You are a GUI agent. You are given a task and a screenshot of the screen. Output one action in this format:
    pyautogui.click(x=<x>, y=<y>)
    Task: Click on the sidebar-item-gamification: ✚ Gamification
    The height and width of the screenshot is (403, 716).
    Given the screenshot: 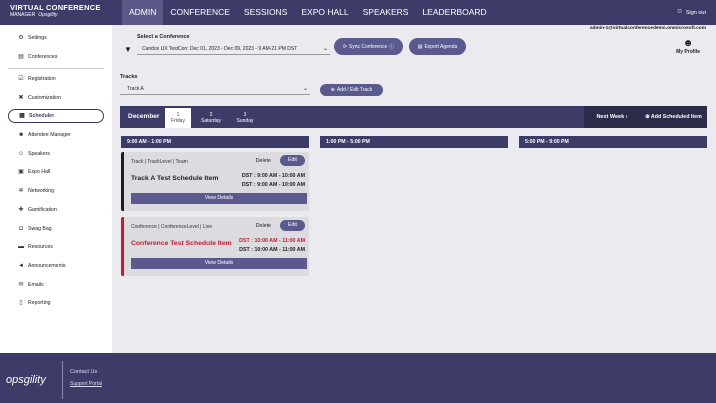 What is the action you would take?
    pyautogui.click(x=56, y=210)
    